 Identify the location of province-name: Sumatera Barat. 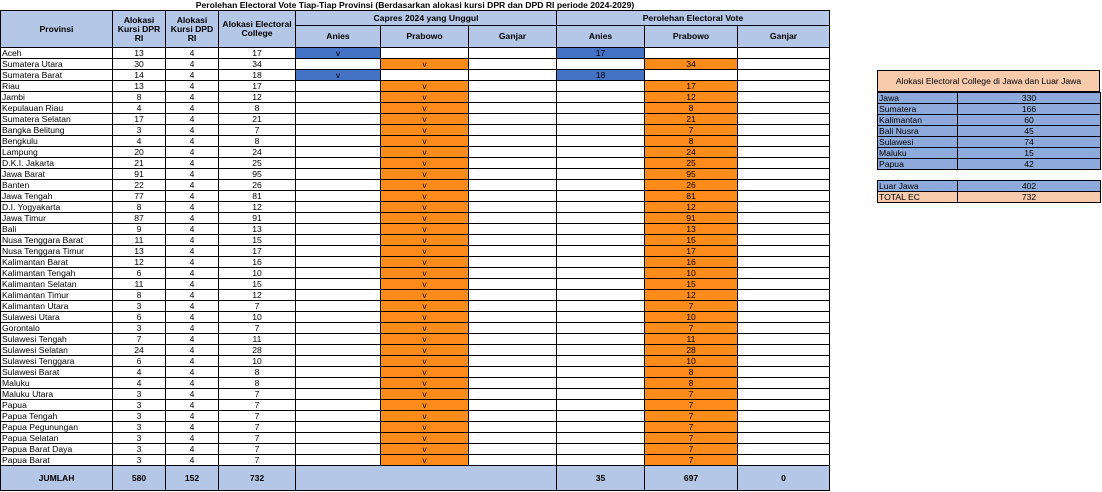
(56, 75).